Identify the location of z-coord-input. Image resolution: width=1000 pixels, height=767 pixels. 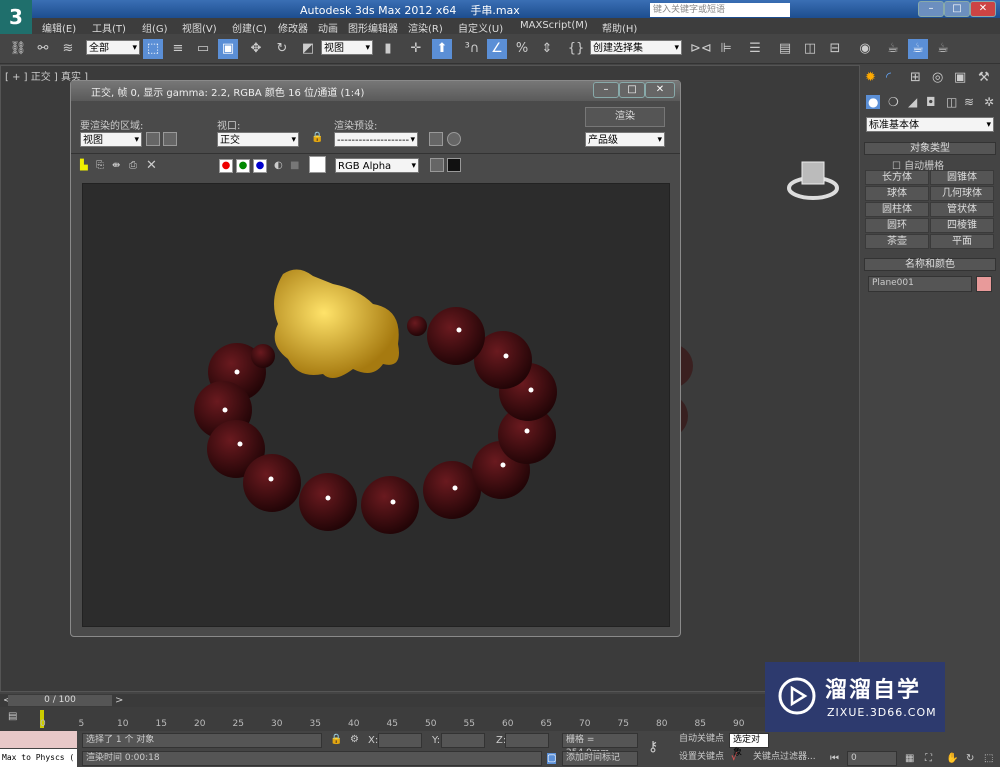
(527, 740).